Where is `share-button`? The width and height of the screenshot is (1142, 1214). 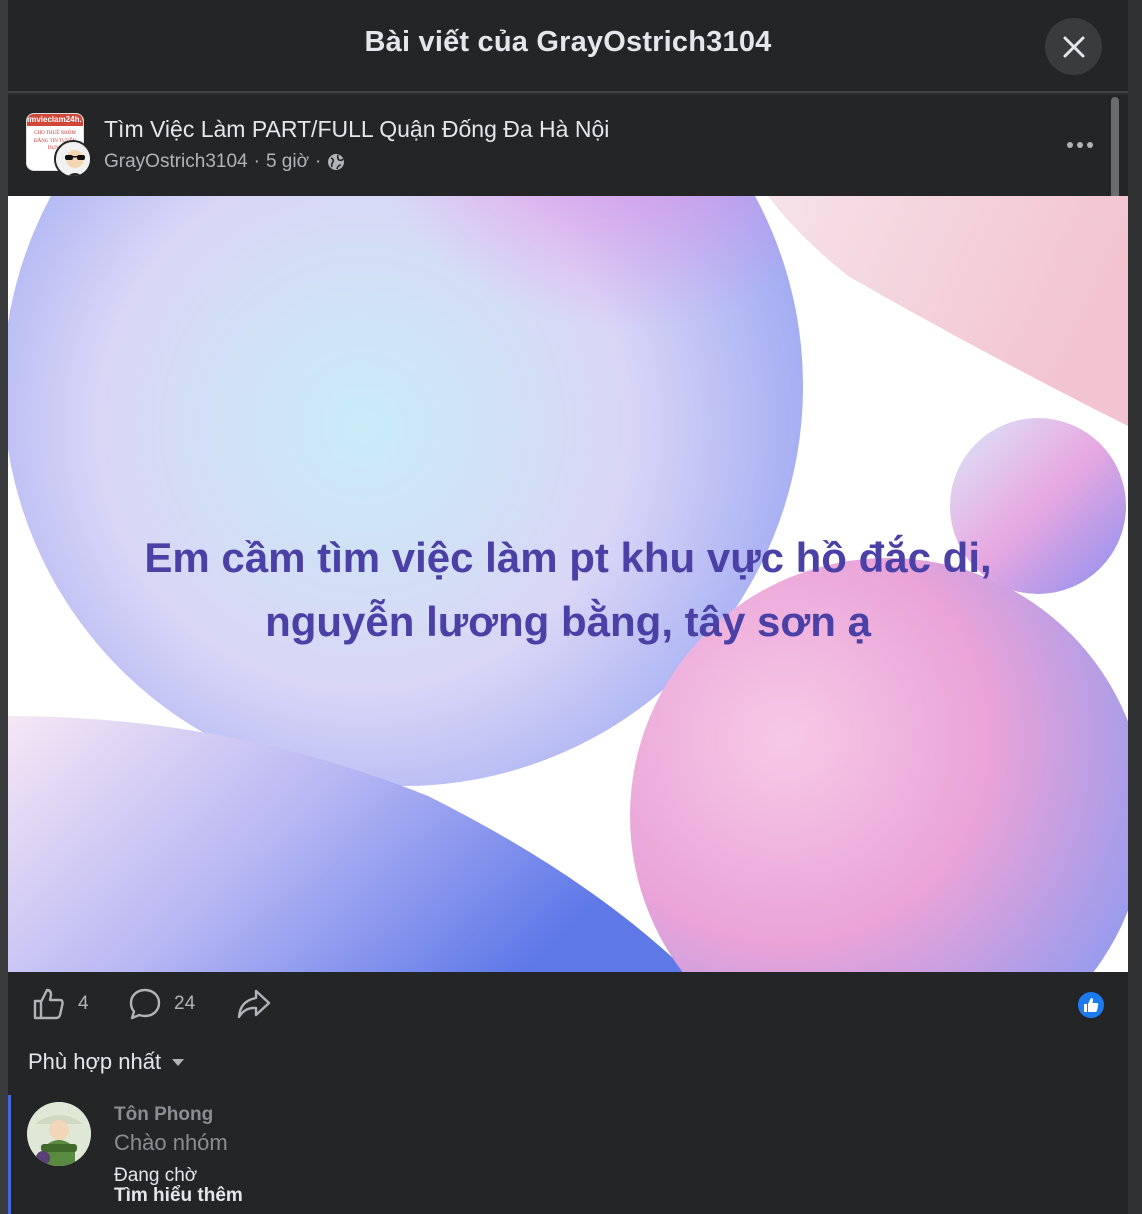 share-button is located at coordinates (254, 1004).